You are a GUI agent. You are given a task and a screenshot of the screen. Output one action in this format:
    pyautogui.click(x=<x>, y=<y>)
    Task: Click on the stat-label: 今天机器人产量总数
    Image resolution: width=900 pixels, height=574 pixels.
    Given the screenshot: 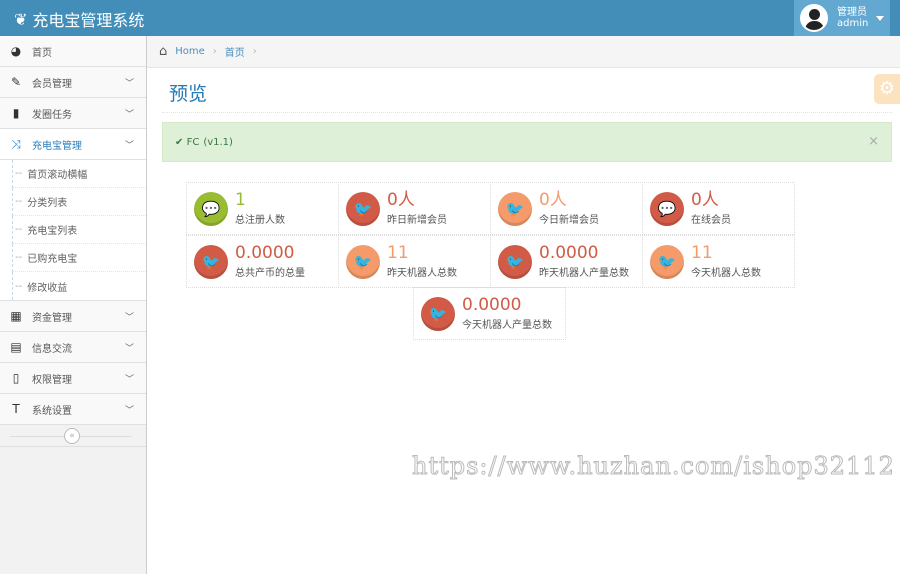 What is the action you would take?
    pyautogui.click(x=507, y=325)
    